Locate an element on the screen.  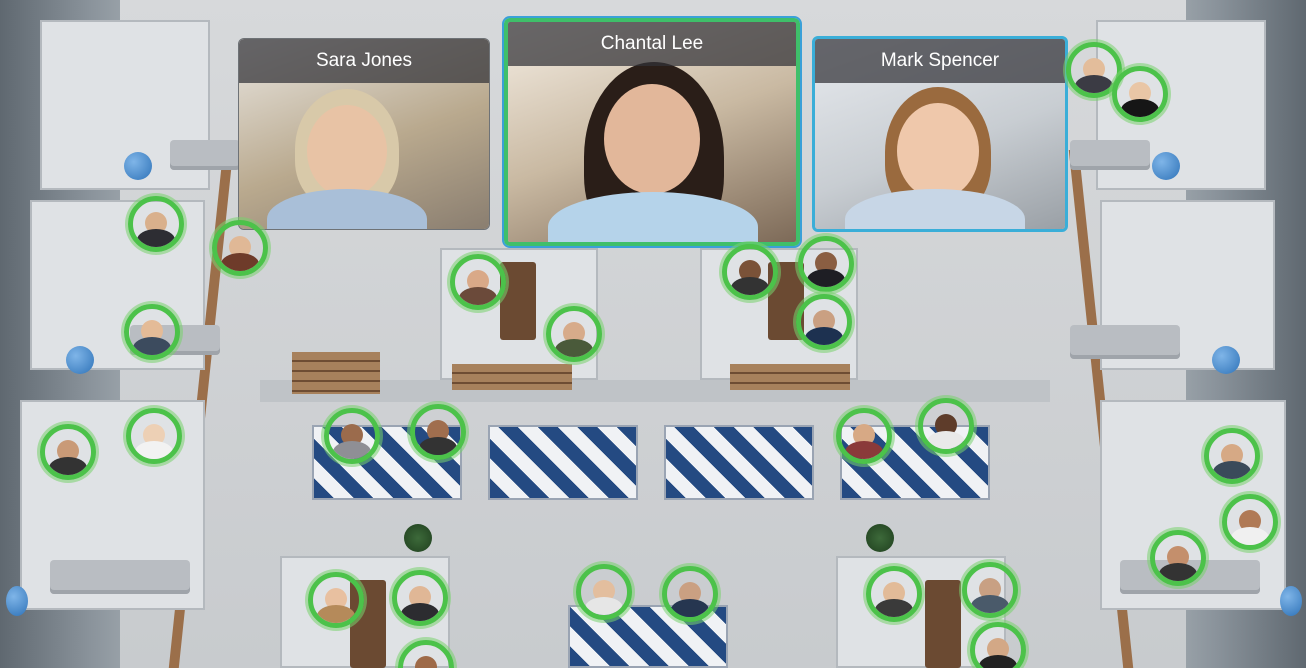
bookshelf is located at coordinates (336, 373).